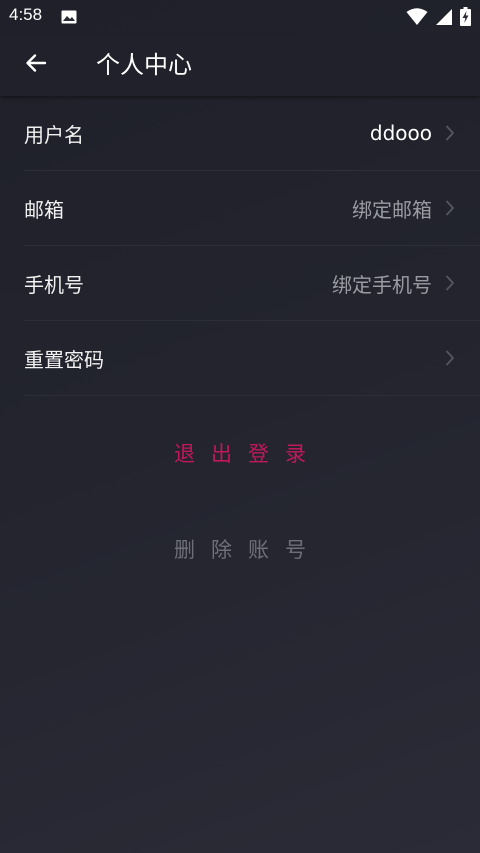  What do you see at coordinates (26, 14) in the screenshot?
I see `status-time: 4:58` at bounding box center [26, 14].